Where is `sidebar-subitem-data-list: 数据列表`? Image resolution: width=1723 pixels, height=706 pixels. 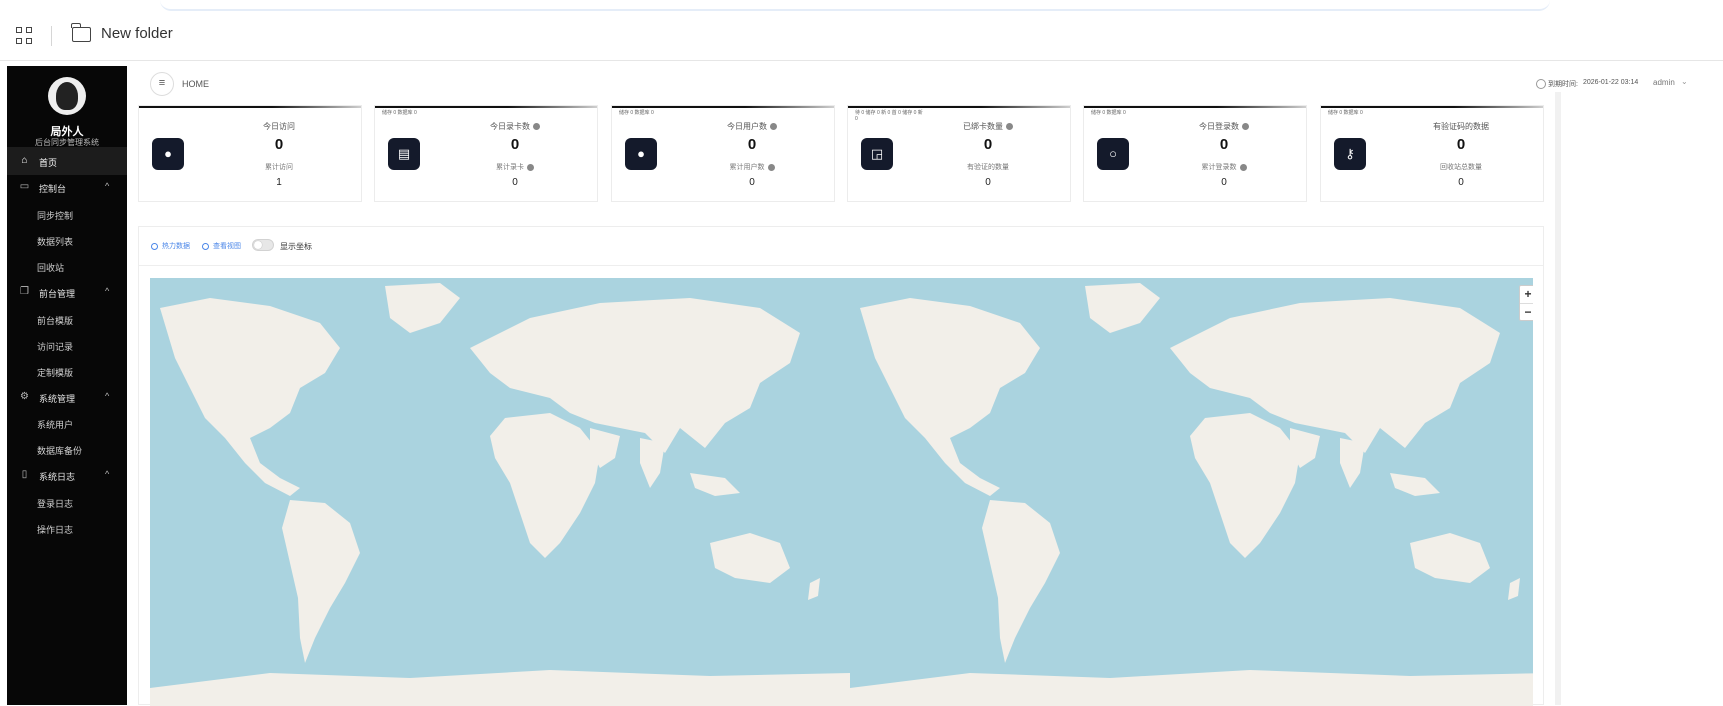 sidebar-subitem-data-list: 数据列表 is located at coordinates (55, 241).